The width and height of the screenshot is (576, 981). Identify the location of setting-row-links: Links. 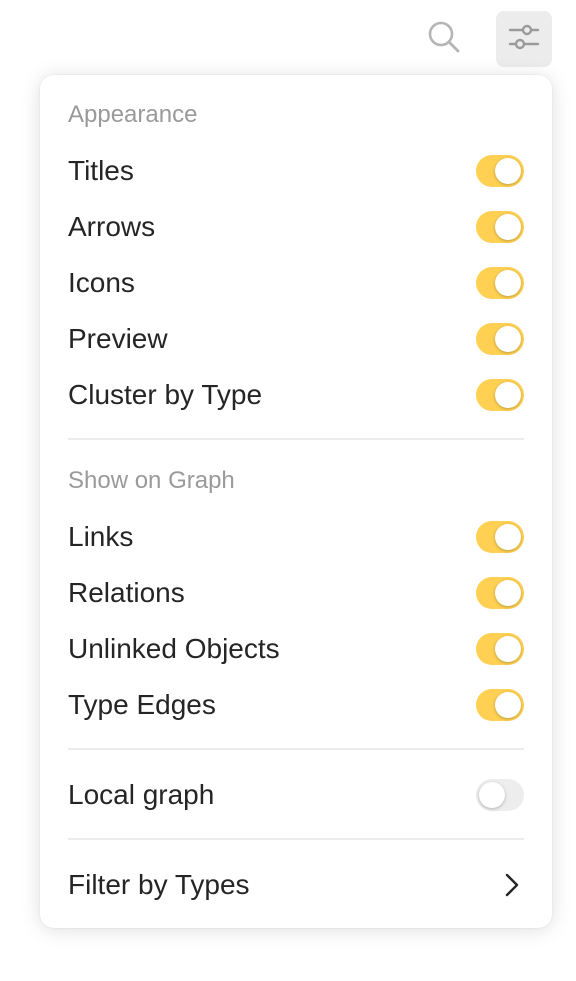
(296, 537).